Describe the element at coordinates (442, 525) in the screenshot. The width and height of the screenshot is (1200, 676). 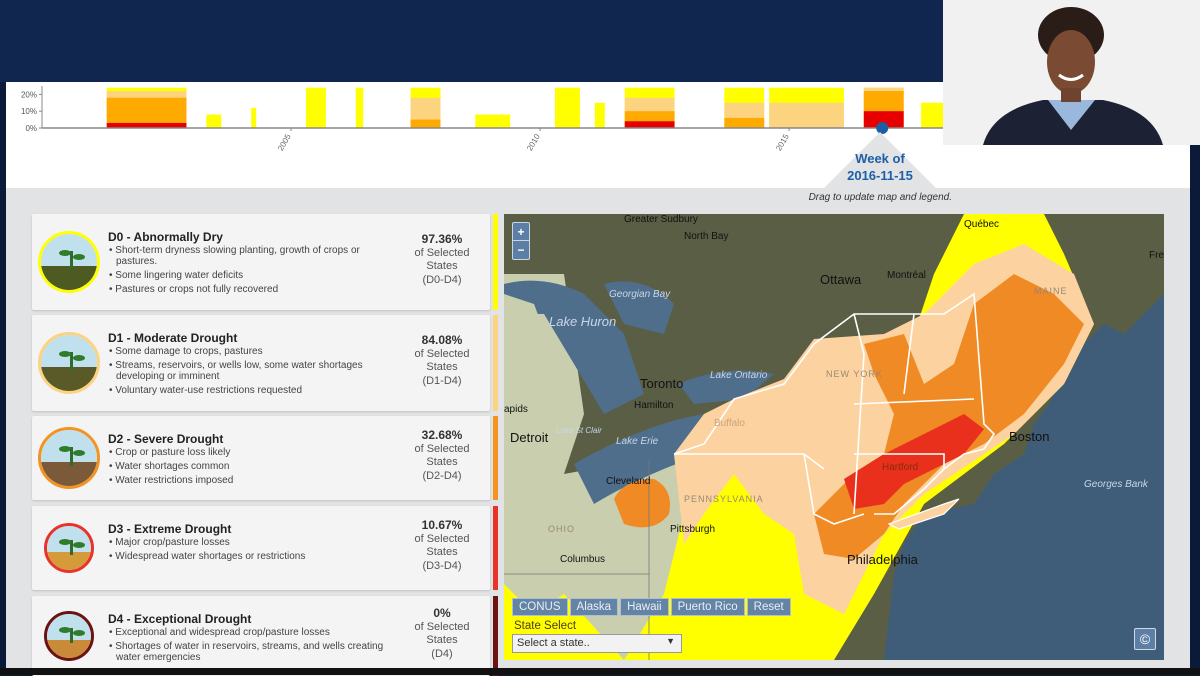
I see `percent-value: 10.67%` at that location.